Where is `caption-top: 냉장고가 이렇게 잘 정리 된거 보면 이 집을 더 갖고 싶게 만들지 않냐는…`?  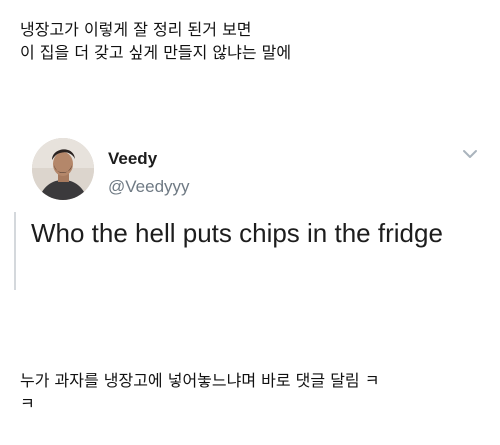
caption-top: 냉장고가 이렇게 잘 정리 된거 보면 이 집을 더 갖고 싶게 만들지 않냐는… is located at coordinates (255, 41).